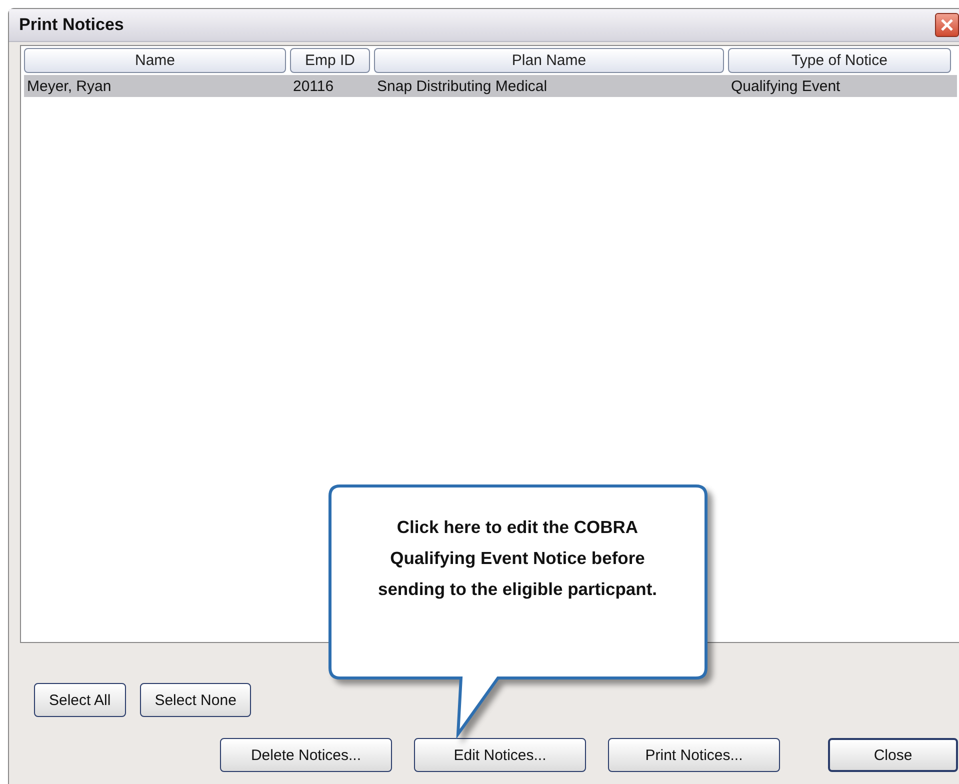 Image resolution: width=959 pixels, height=784 pixels. I want to click on column-header: Emp ID, so click(330, 60).